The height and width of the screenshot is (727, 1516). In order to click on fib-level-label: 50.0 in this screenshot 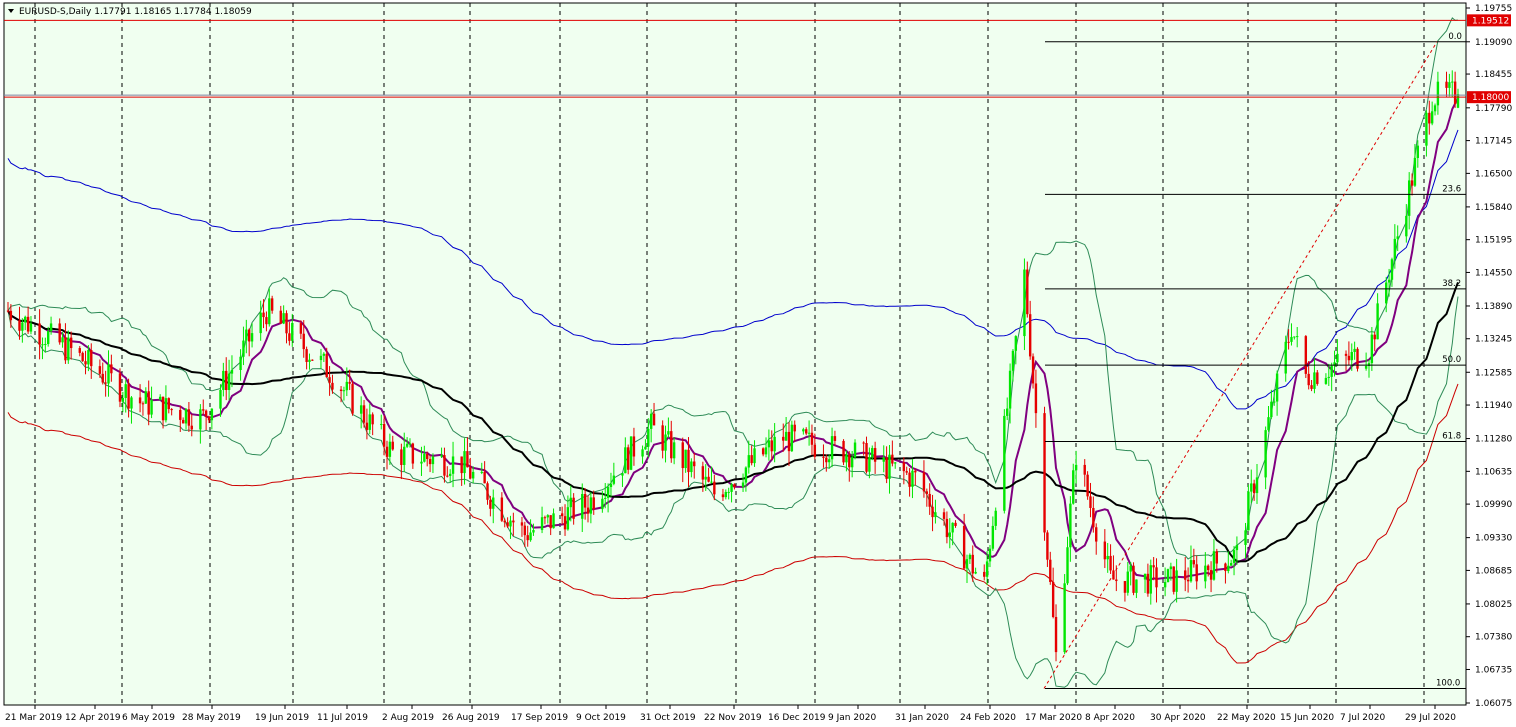, I will do `click(1451, 360)`.